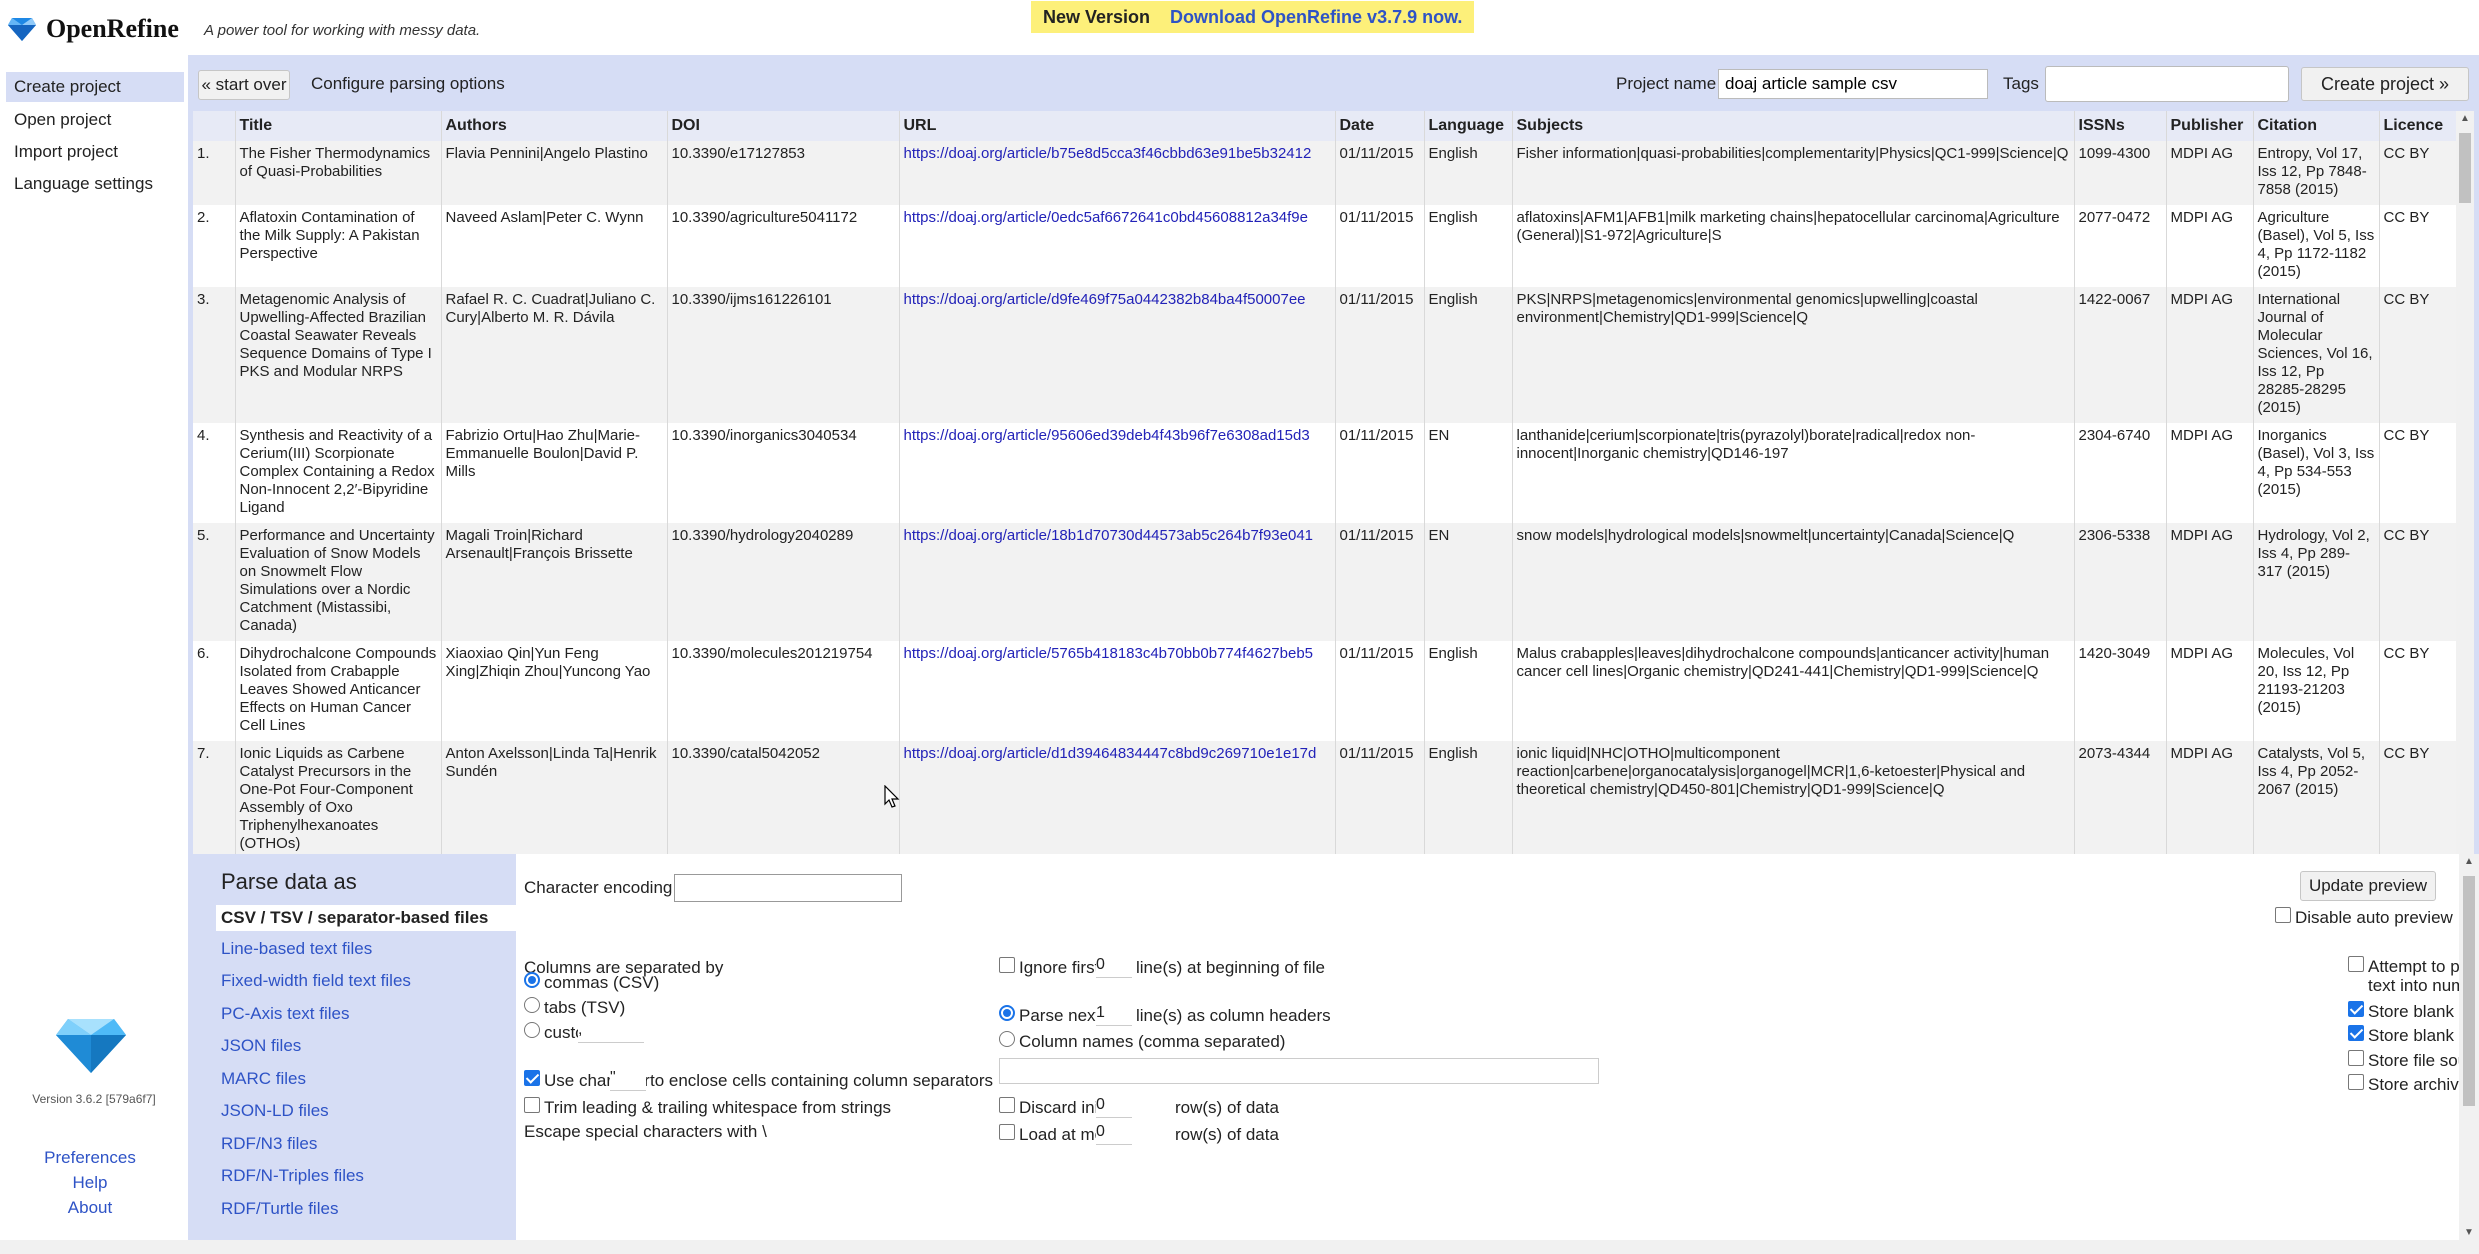 The width and height of the screenshot is (2479, 1254). What do you see at coordinates (1007, 1013) in the screenshot?
I see `parse-next-radio` at bounding box center [1007, 1013].